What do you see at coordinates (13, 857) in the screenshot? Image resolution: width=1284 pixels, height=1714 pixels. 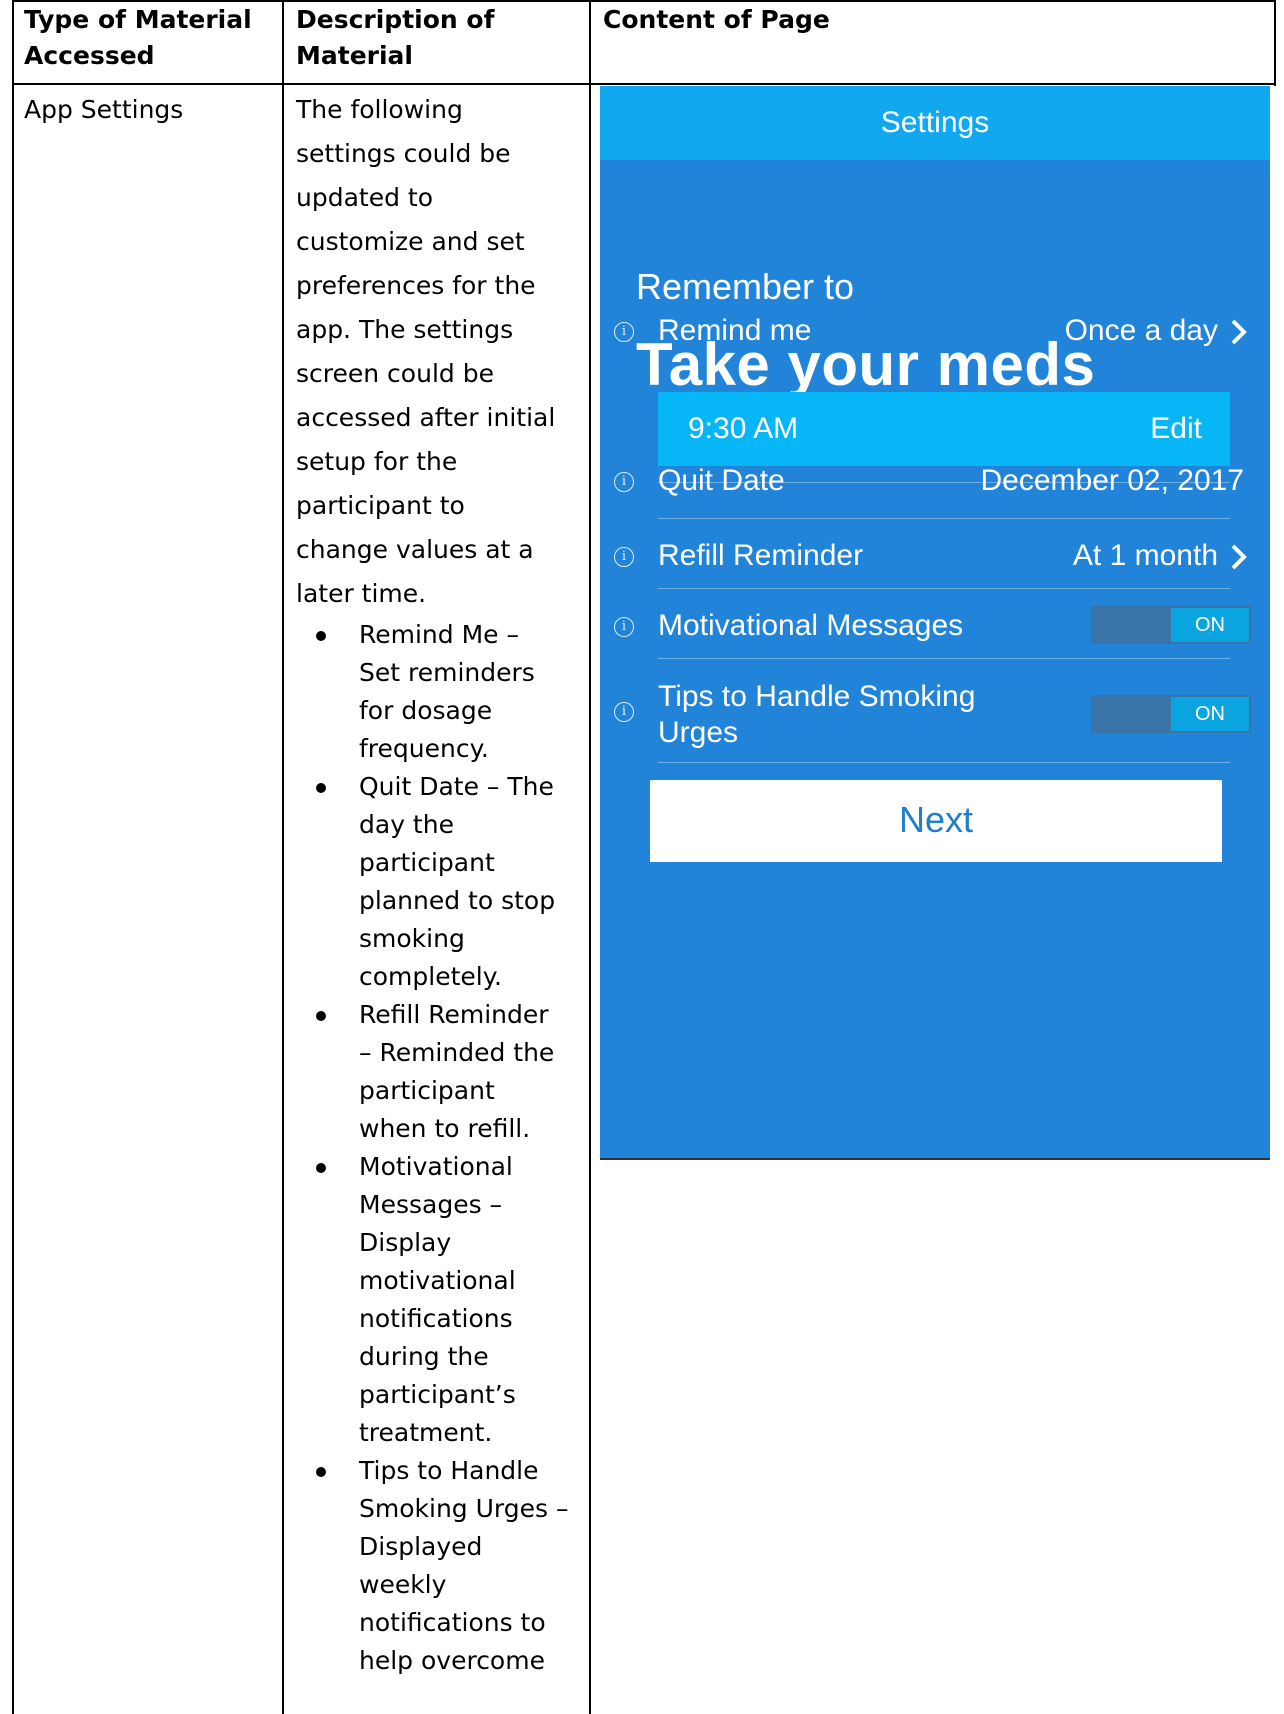 I see `table-border-left` at bounding box center [13, 857].